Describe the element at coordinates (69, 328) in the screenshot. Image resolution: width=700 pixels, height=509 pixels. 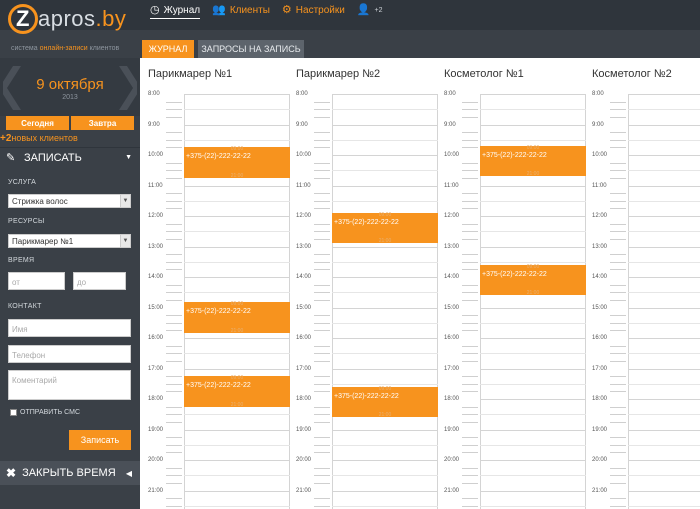
I see `name-input: Имя` at that location.